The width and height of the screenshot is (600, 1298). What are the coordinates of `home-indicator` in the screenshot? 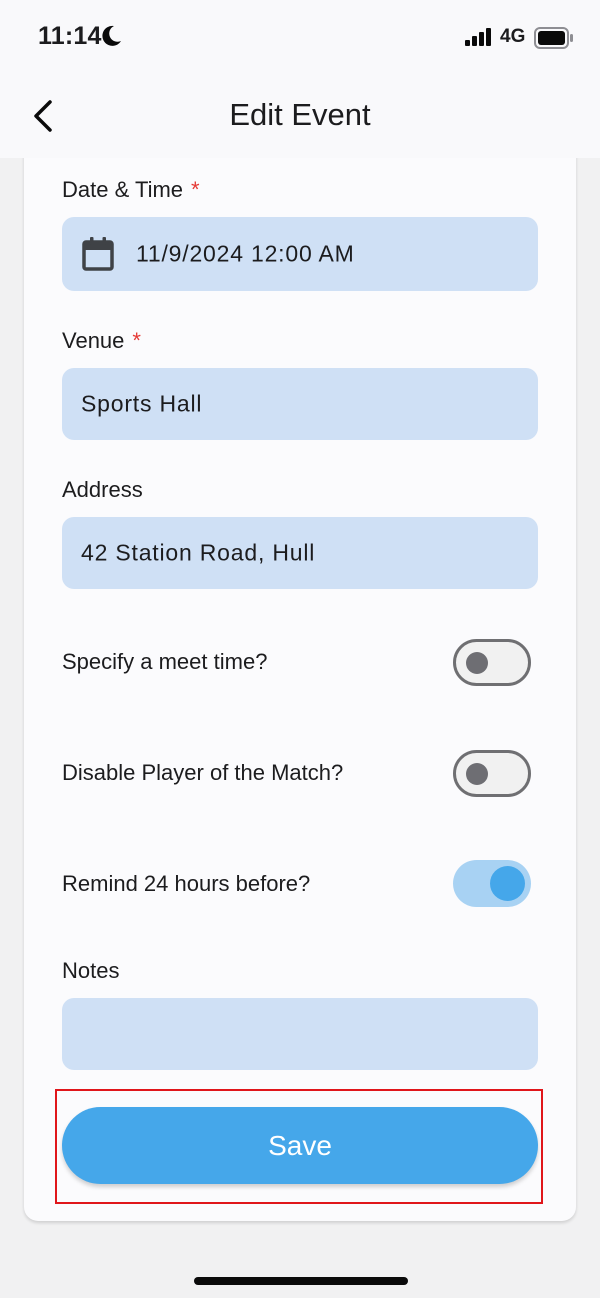 It's located at (301, 1281).